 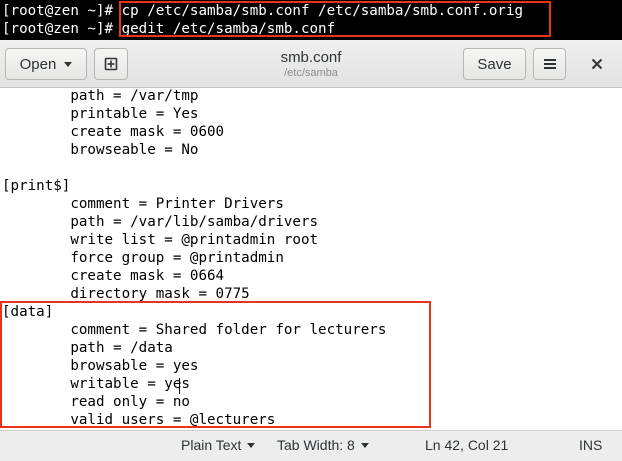 I want to click on new-document-button, so click(x=111, y=64).